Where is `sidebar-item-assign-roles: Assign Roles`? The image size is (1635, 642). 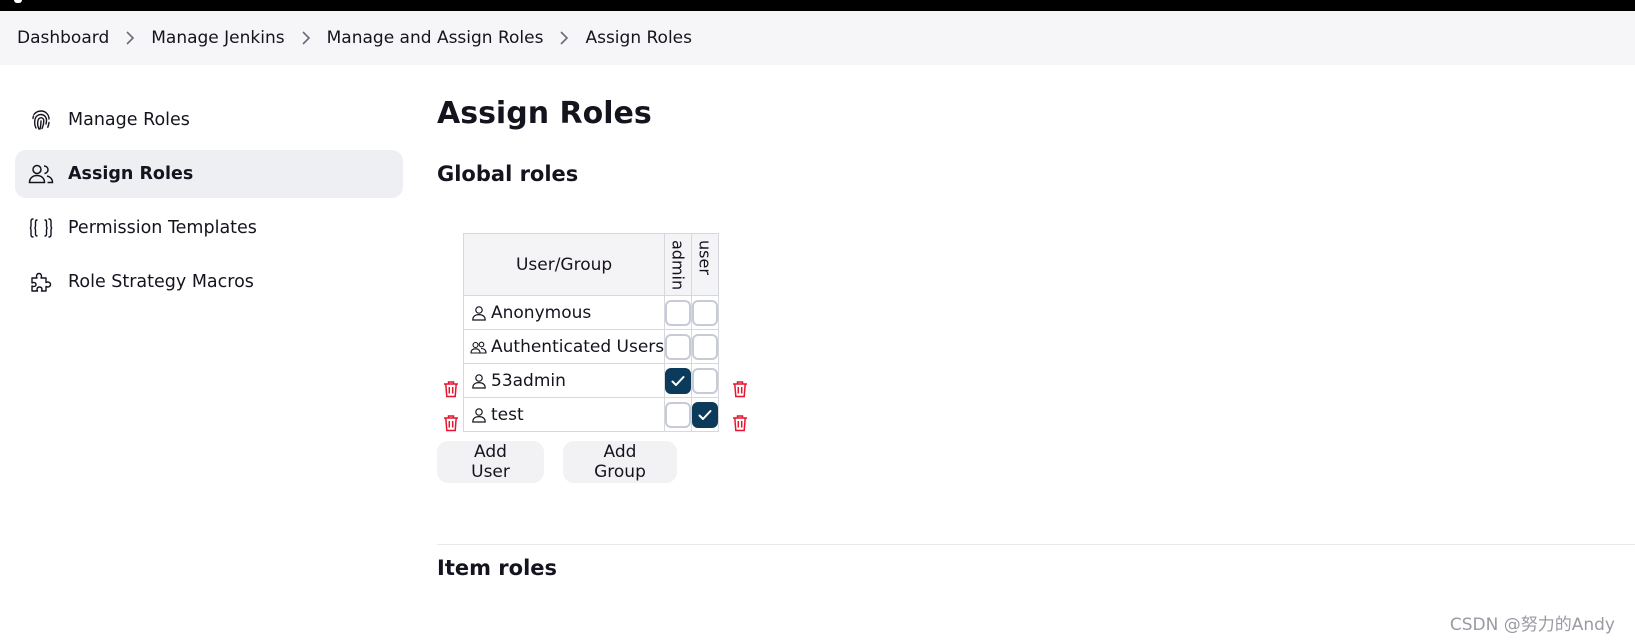 sidebar-item-assign-roles: Assign Roles is located at coordinates (209, 174).